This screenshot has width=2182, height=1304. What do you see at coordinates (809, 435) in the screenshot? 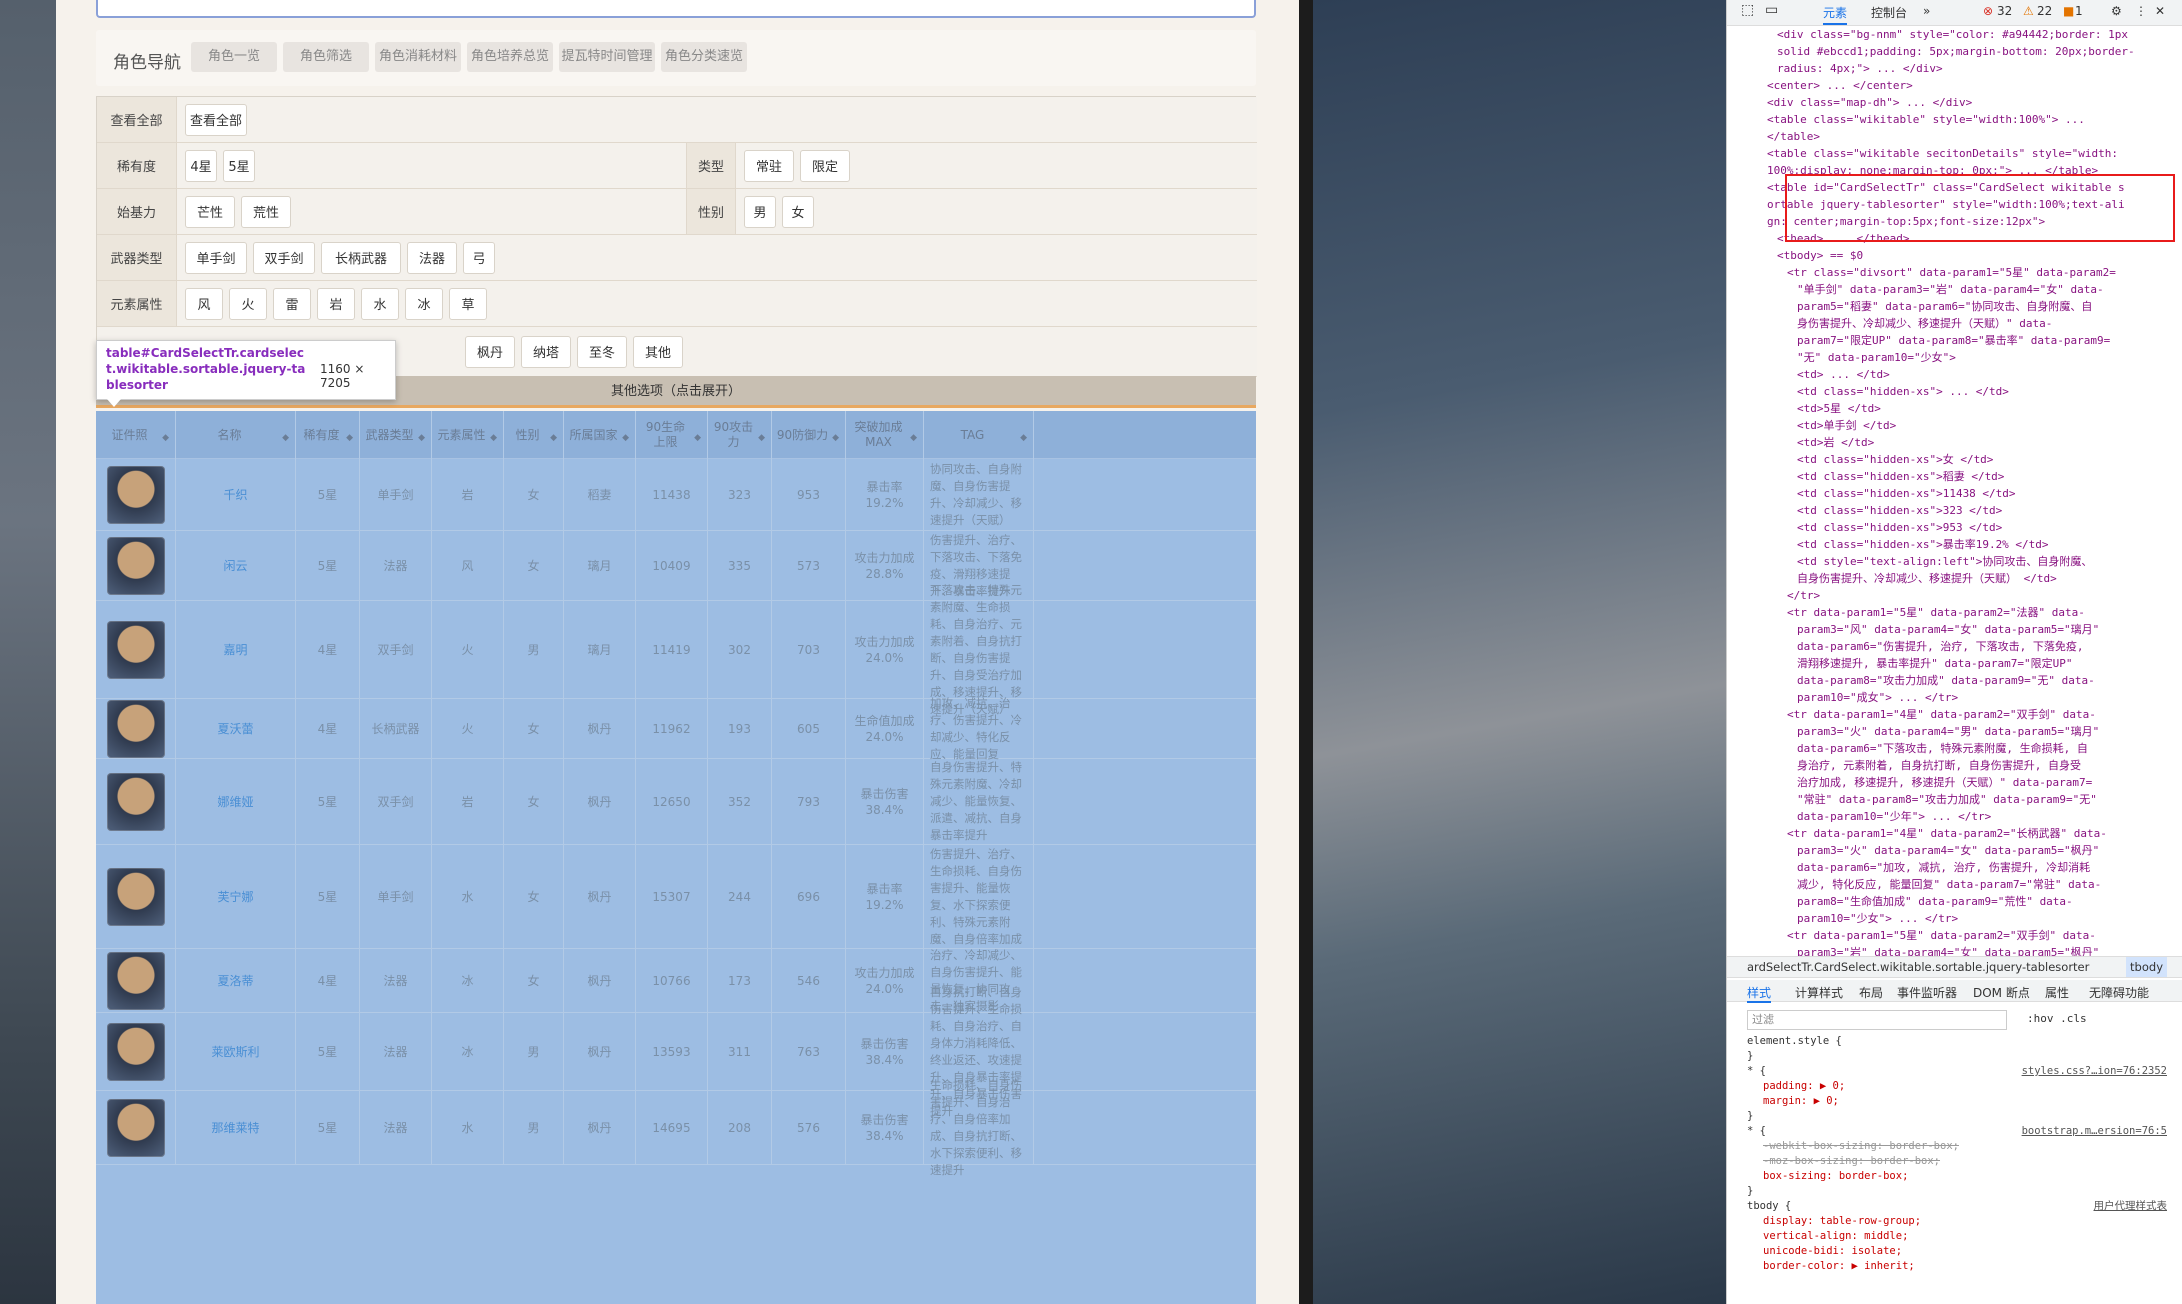
I see `column-header: 90防御力 ◆` at bounding box center [809, 435].